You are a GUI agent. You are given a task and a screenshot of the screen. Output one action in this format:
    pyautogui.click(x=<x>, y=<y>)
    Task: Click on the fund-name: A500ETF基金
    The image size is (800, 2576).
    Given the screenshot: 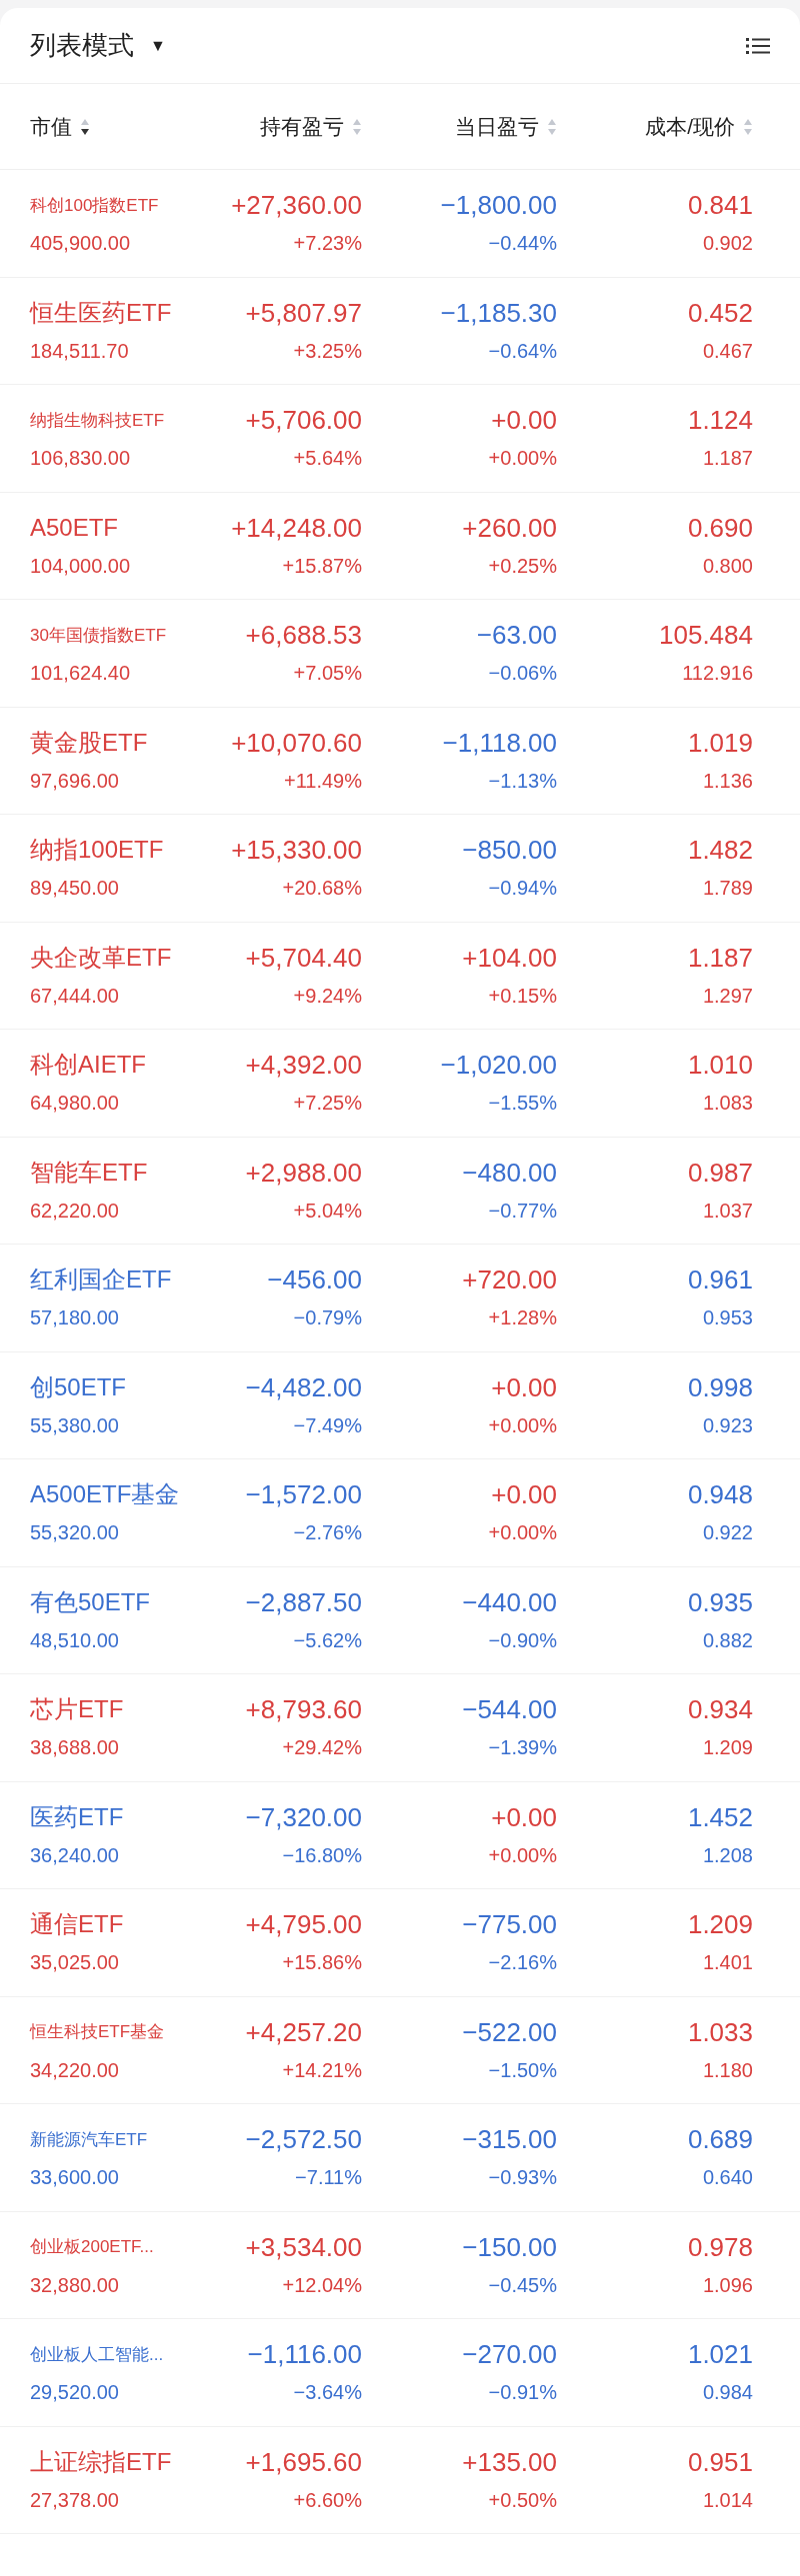 What is the action you would take?
    pyautogui.click(x=105, y=1495)
    